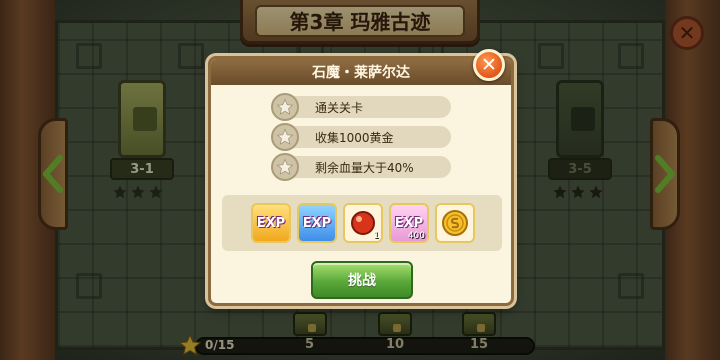  I want to click on orb-reward-item: 1, so click(363, 223).